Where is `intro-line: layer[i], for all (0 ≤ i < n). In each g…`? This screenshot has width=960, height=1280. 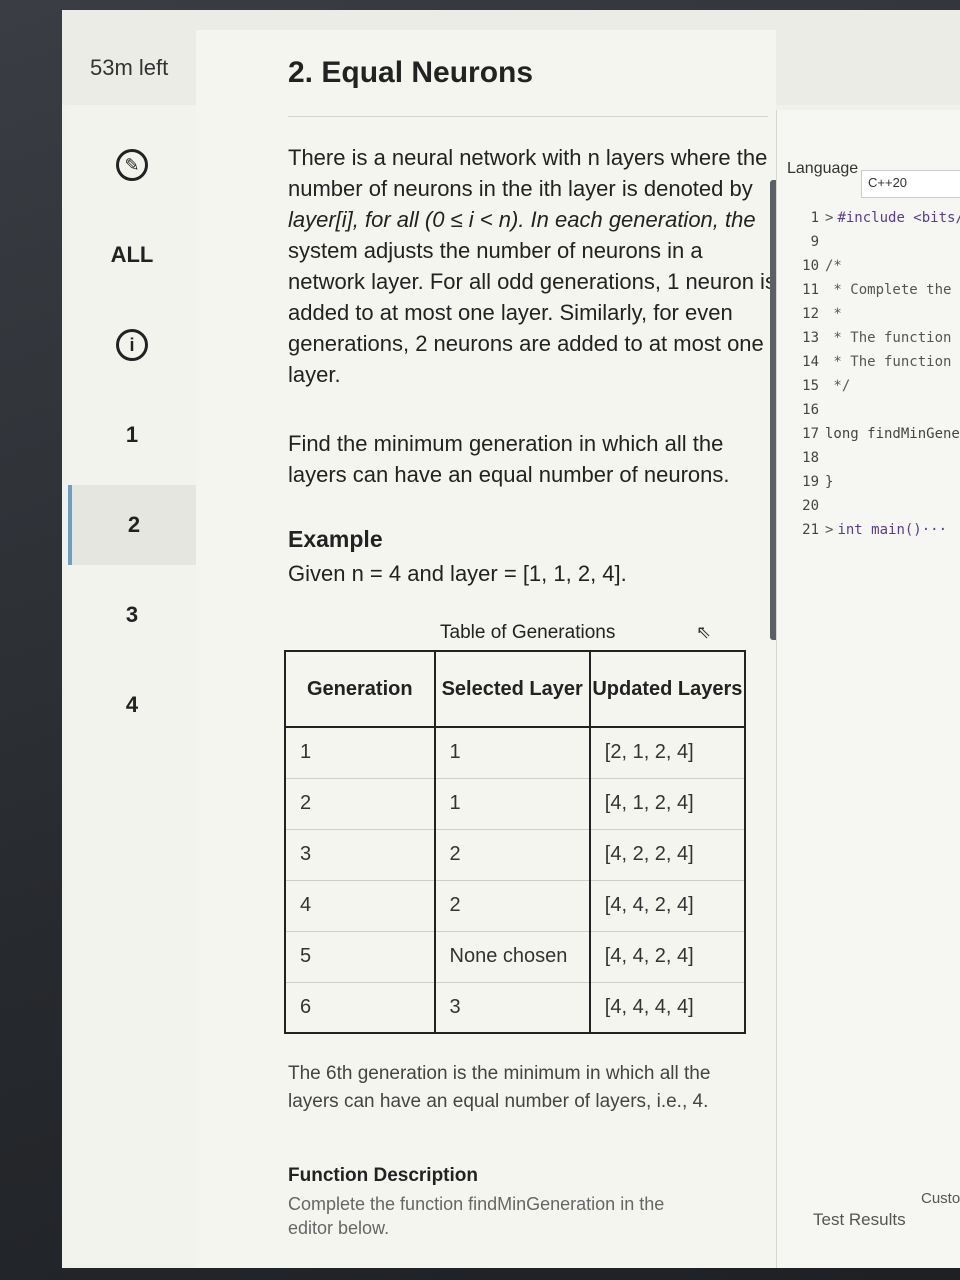 intro-line: layer[i], for all (0 ≤ i < n). In each g… is located at coordinates (522, 219).